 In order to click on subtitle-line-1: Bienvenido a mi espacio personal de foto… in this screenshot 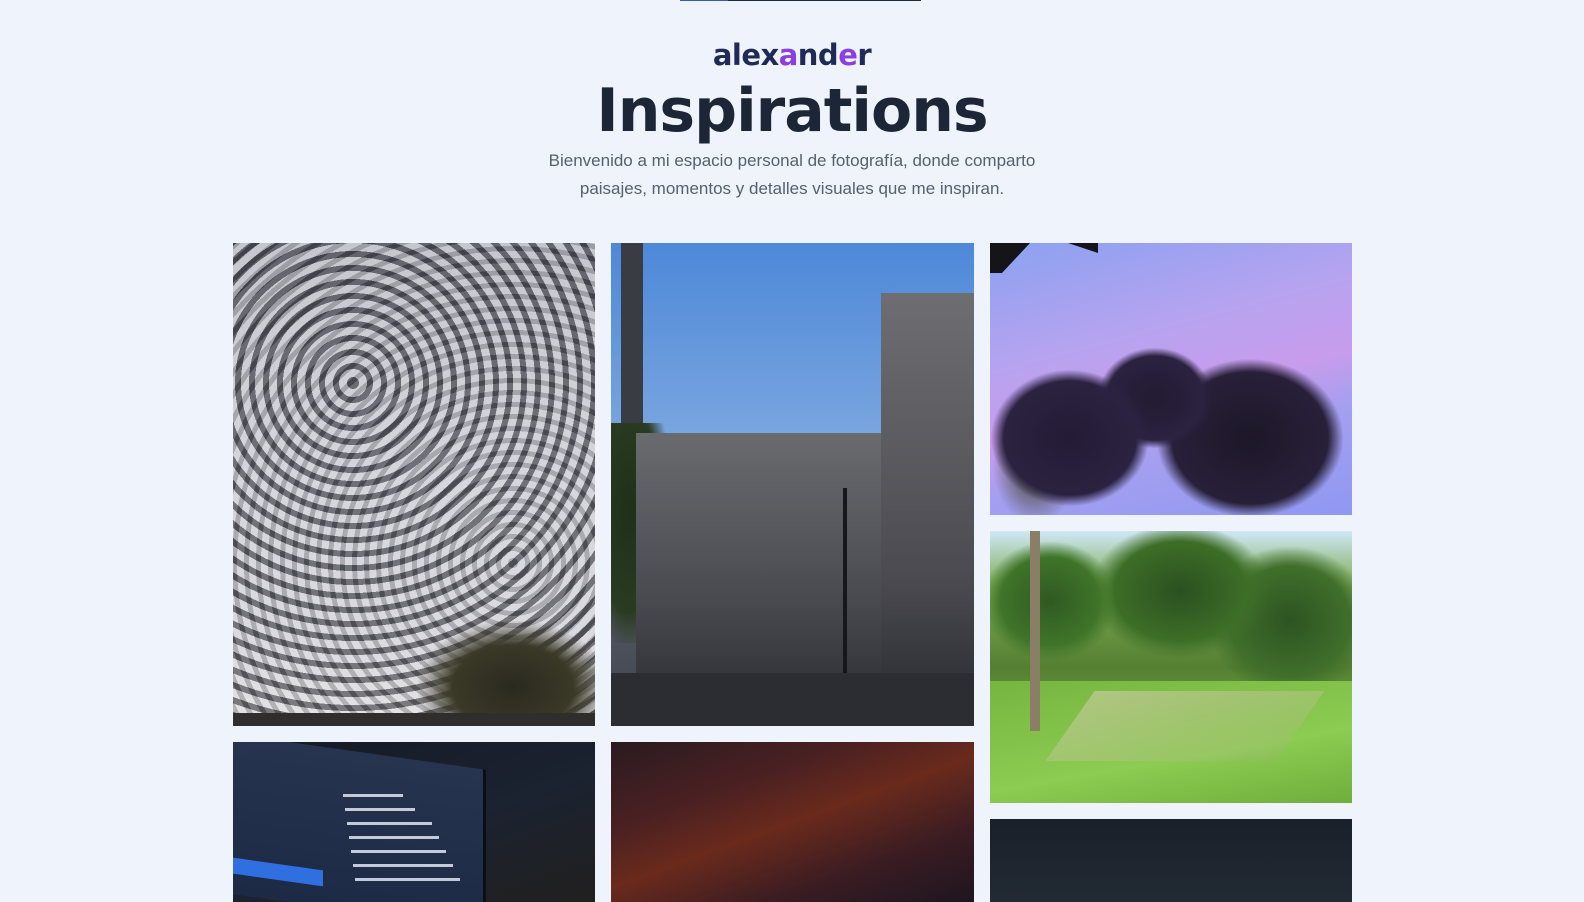, I will do `click(792, 160)`.